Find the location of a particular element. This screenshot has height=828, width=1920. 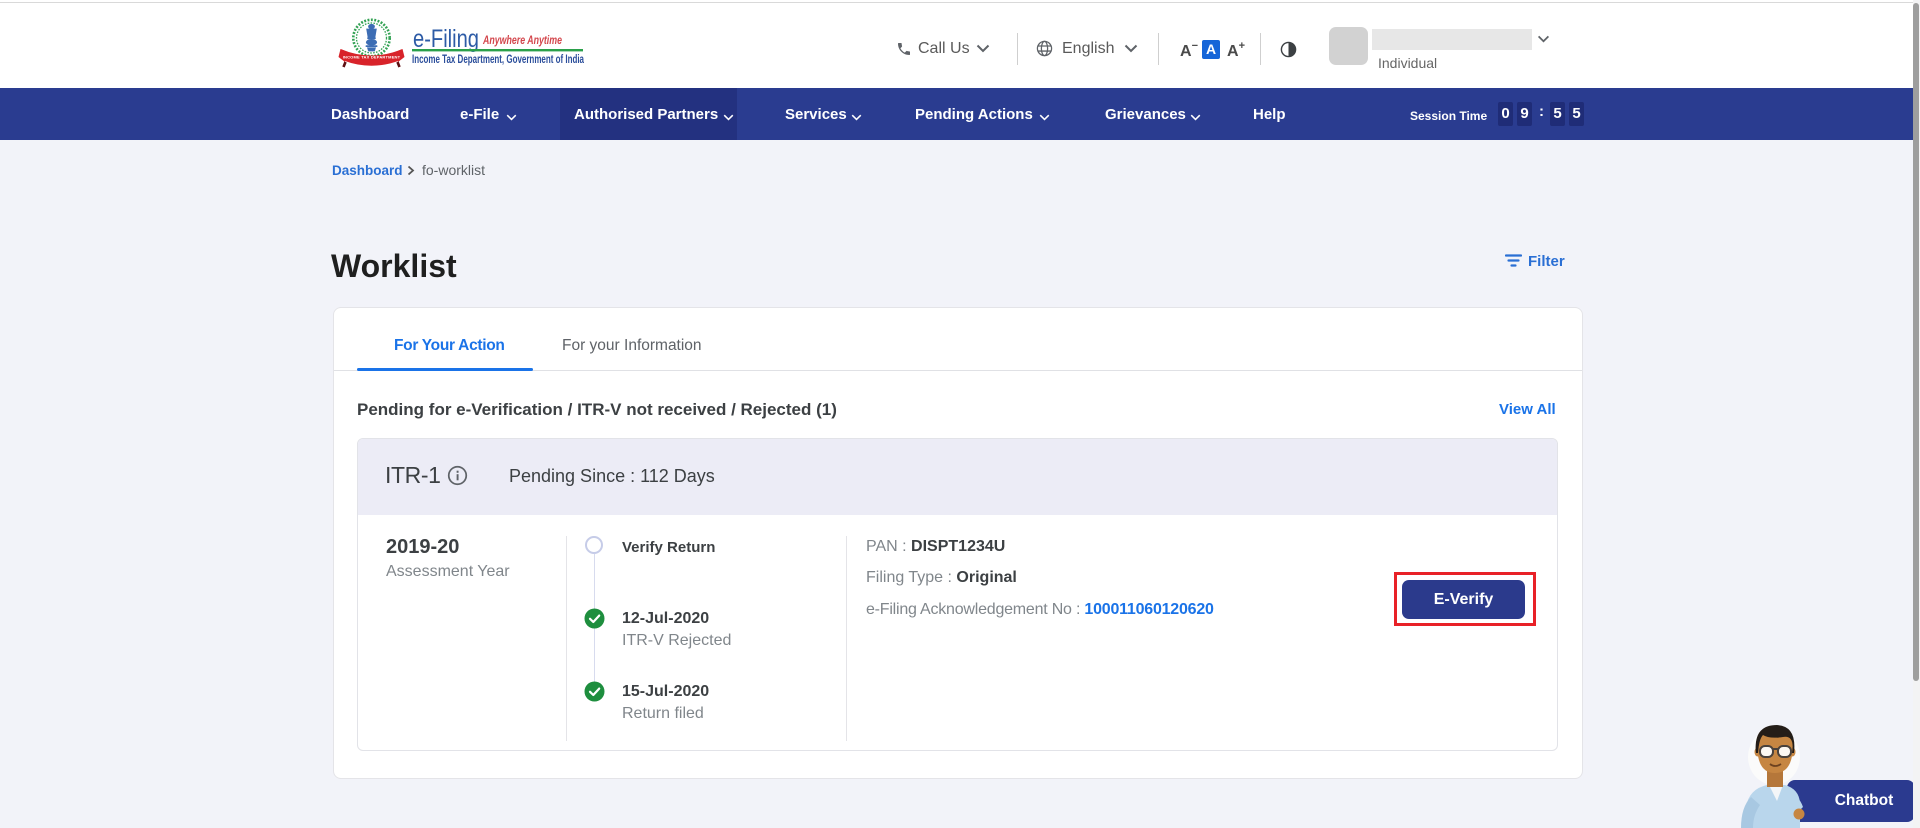

svg-text: INCOME TAX DEPARTMENT is located at coordinates (372, 57).